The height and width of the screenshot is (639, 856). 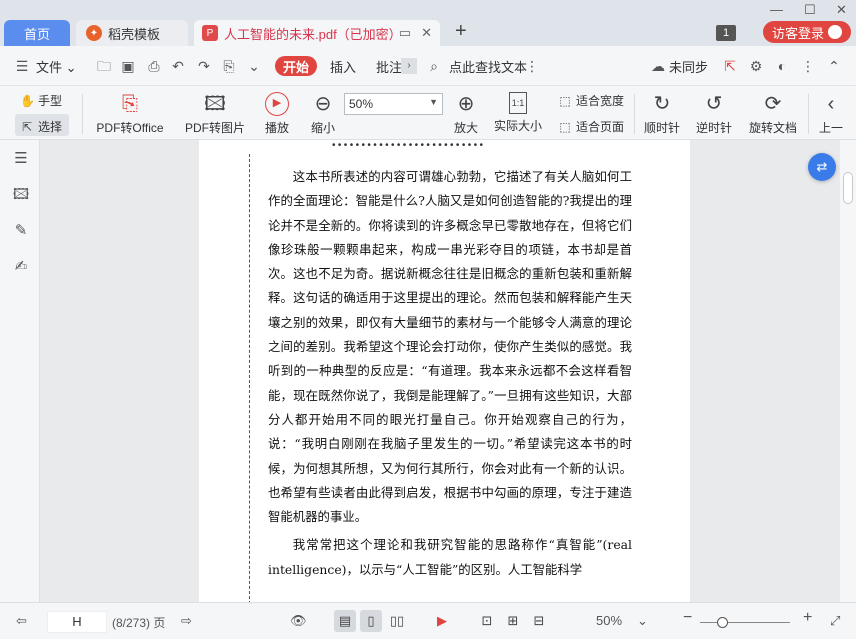 What do you see at coordinates (687, 618) in the screenshot?
I see `status-zoom-out-icon: −` at bounding box center [687, 618].